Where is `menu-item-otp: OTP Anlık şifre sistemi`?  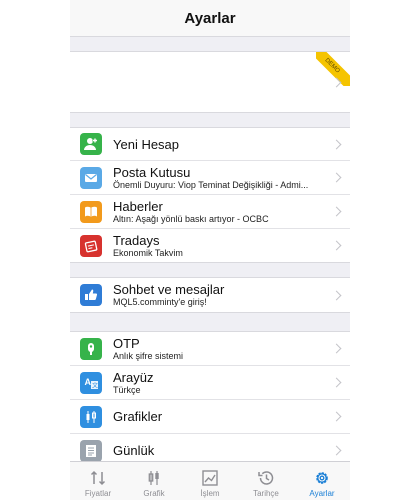
menu-item-otp: OTP Anlık şifre sistemi is located at coordinates (210, 349).